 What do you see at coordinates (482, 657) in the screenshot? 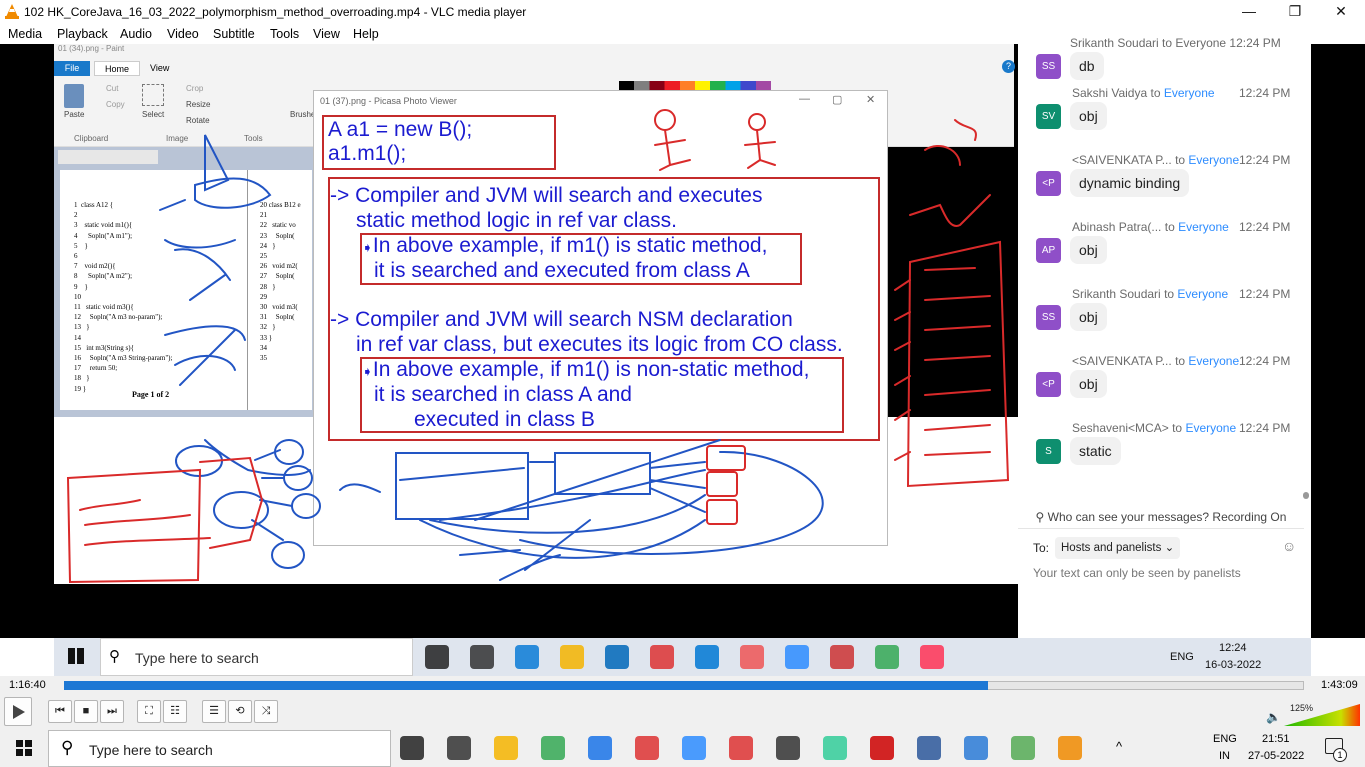
I see `widgets-icon` at bounding box center [482, 657].